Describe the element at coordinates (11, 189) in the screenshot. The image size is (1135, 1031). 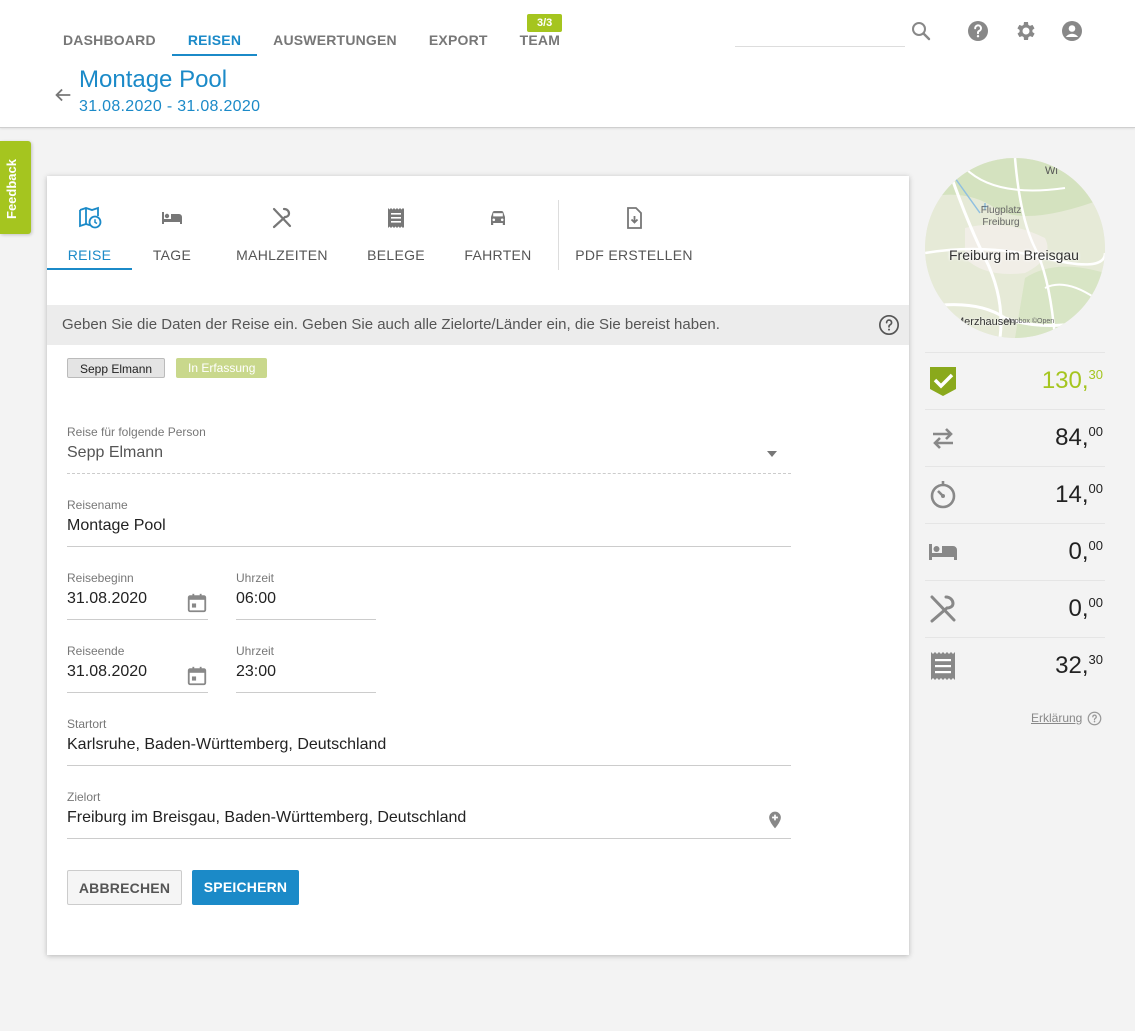
I see `feedback-label: Feedback` at that location.